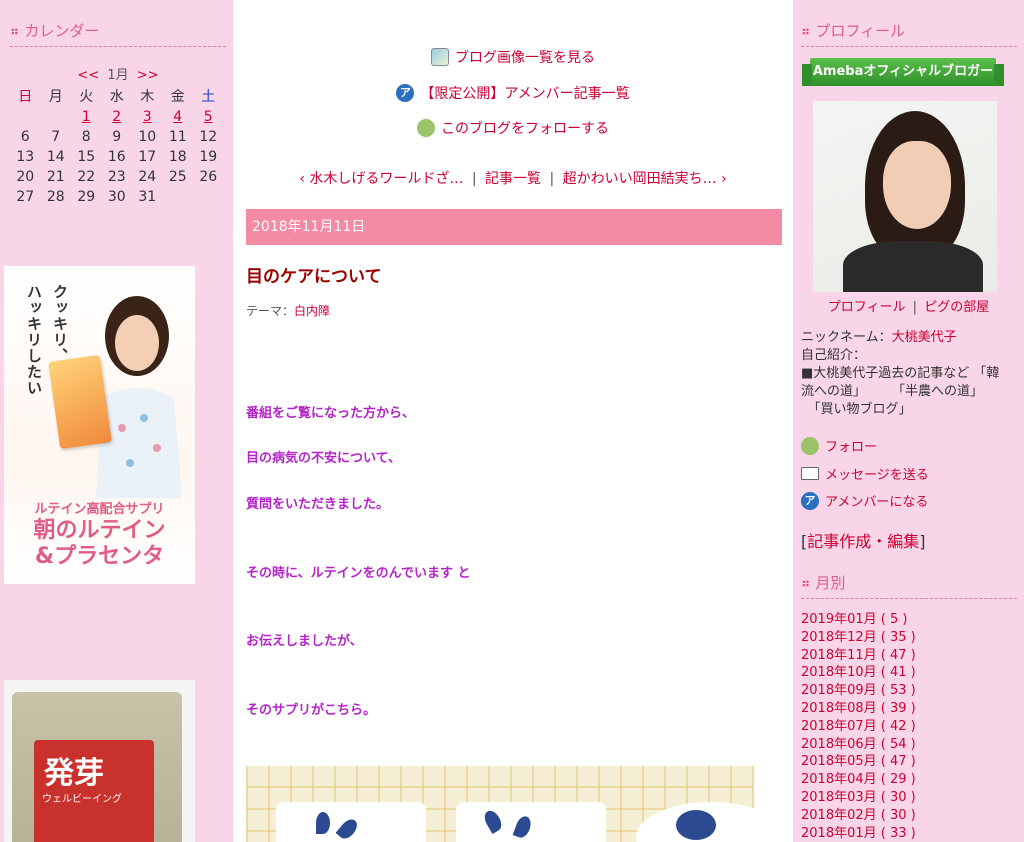  Describe the element at coordinates (304, 641) in the screenshot. I see `article-paragraph: お伝えしましたが、` at that location.